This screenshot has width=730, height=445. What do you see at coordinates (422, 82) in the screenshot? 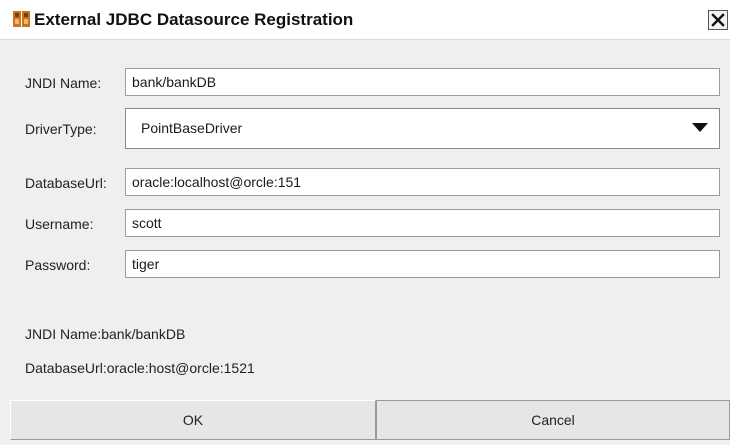
I see `jndi-name-input` at bounding box center [422, 82].